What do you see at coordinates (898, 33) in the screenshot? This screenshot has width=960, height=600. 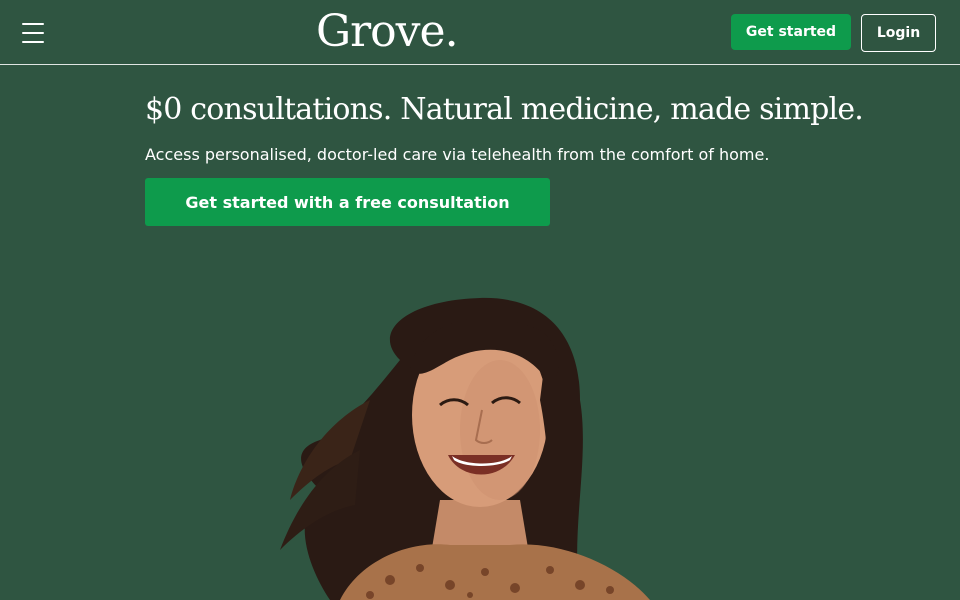 I see `login-button: Login` at bounding box center [898, 33].